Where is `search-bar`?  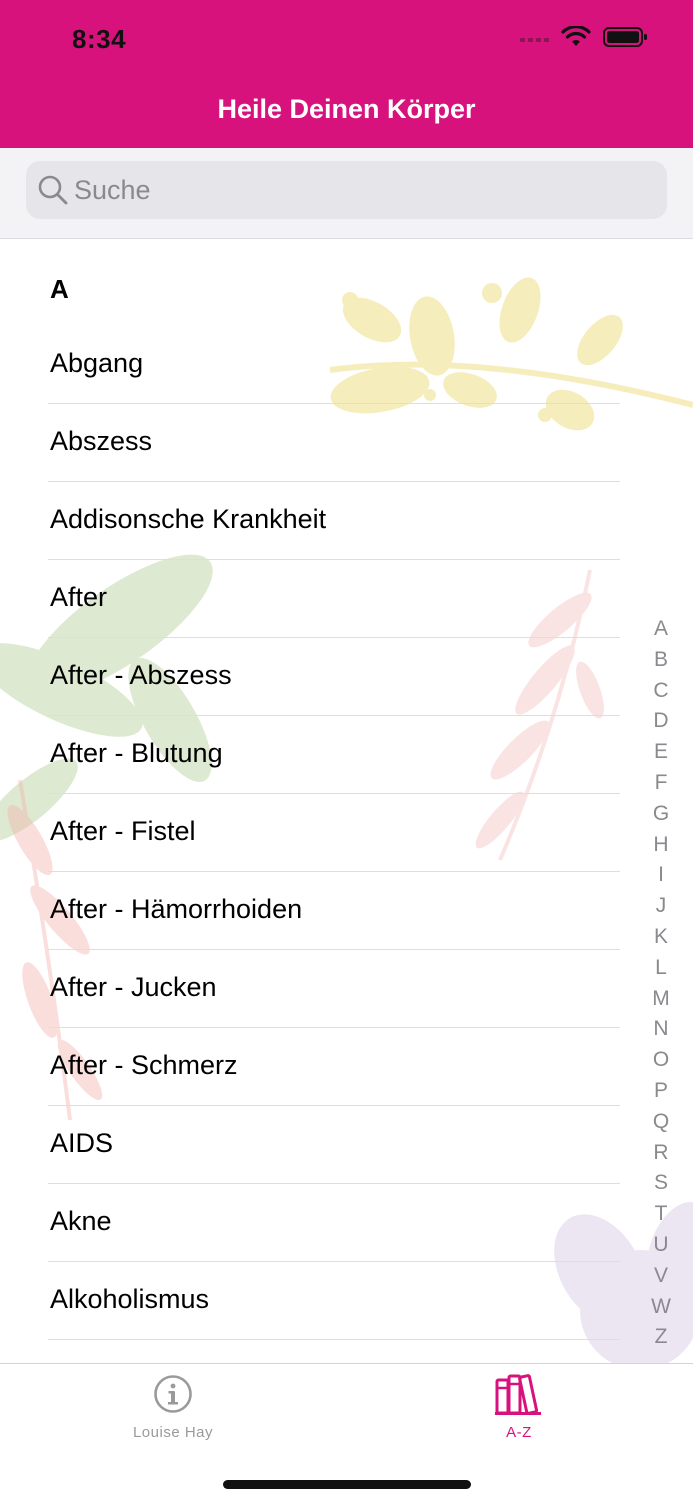 search-bar is located at coordinates (346, 193).